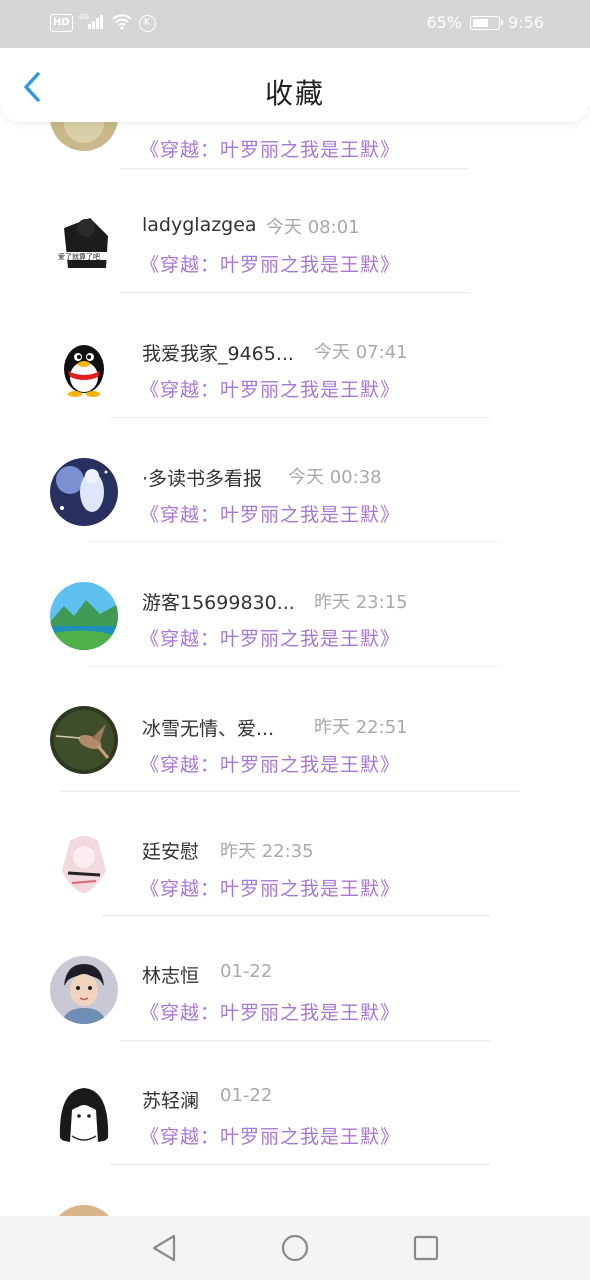 The height and width of the screenshot is (1280, 590). What do you see at coordinates (84, 17) in the screenshot?
I see `network-type-label: 4G` at bounding box center [84, 17].